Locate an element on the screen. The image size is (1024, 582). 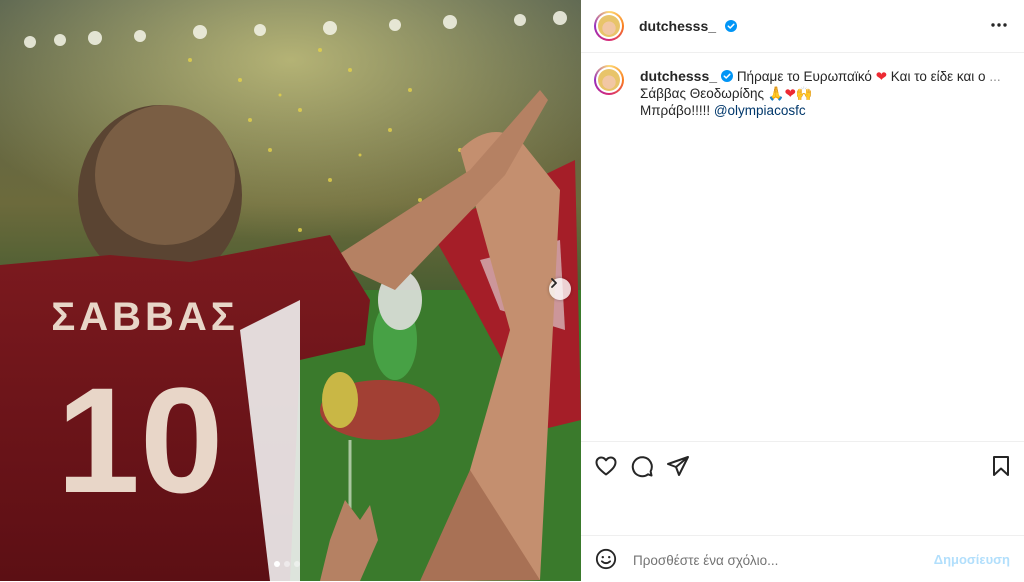
mention-link: @olympiacosfc is located at coordinates (760, 110).